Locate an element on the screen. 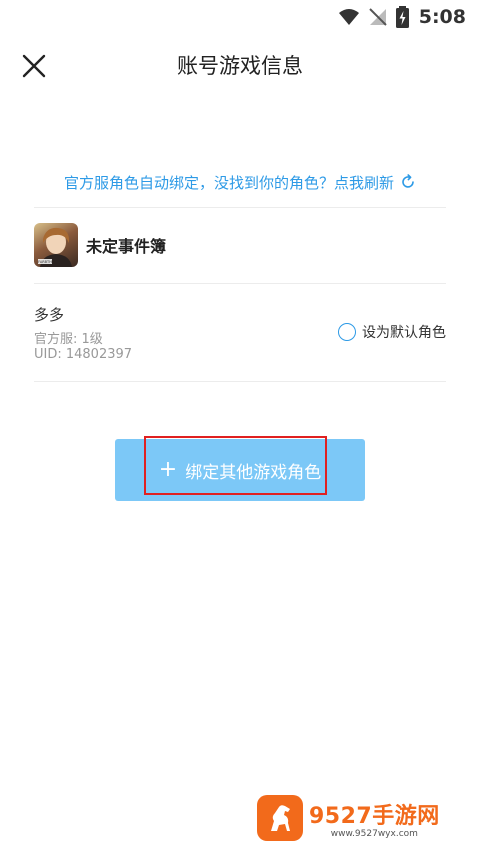 This screenshot has width=480, height=854. set-default-role-toggle: 设为默认角色 is located at coordinates (392, 332).